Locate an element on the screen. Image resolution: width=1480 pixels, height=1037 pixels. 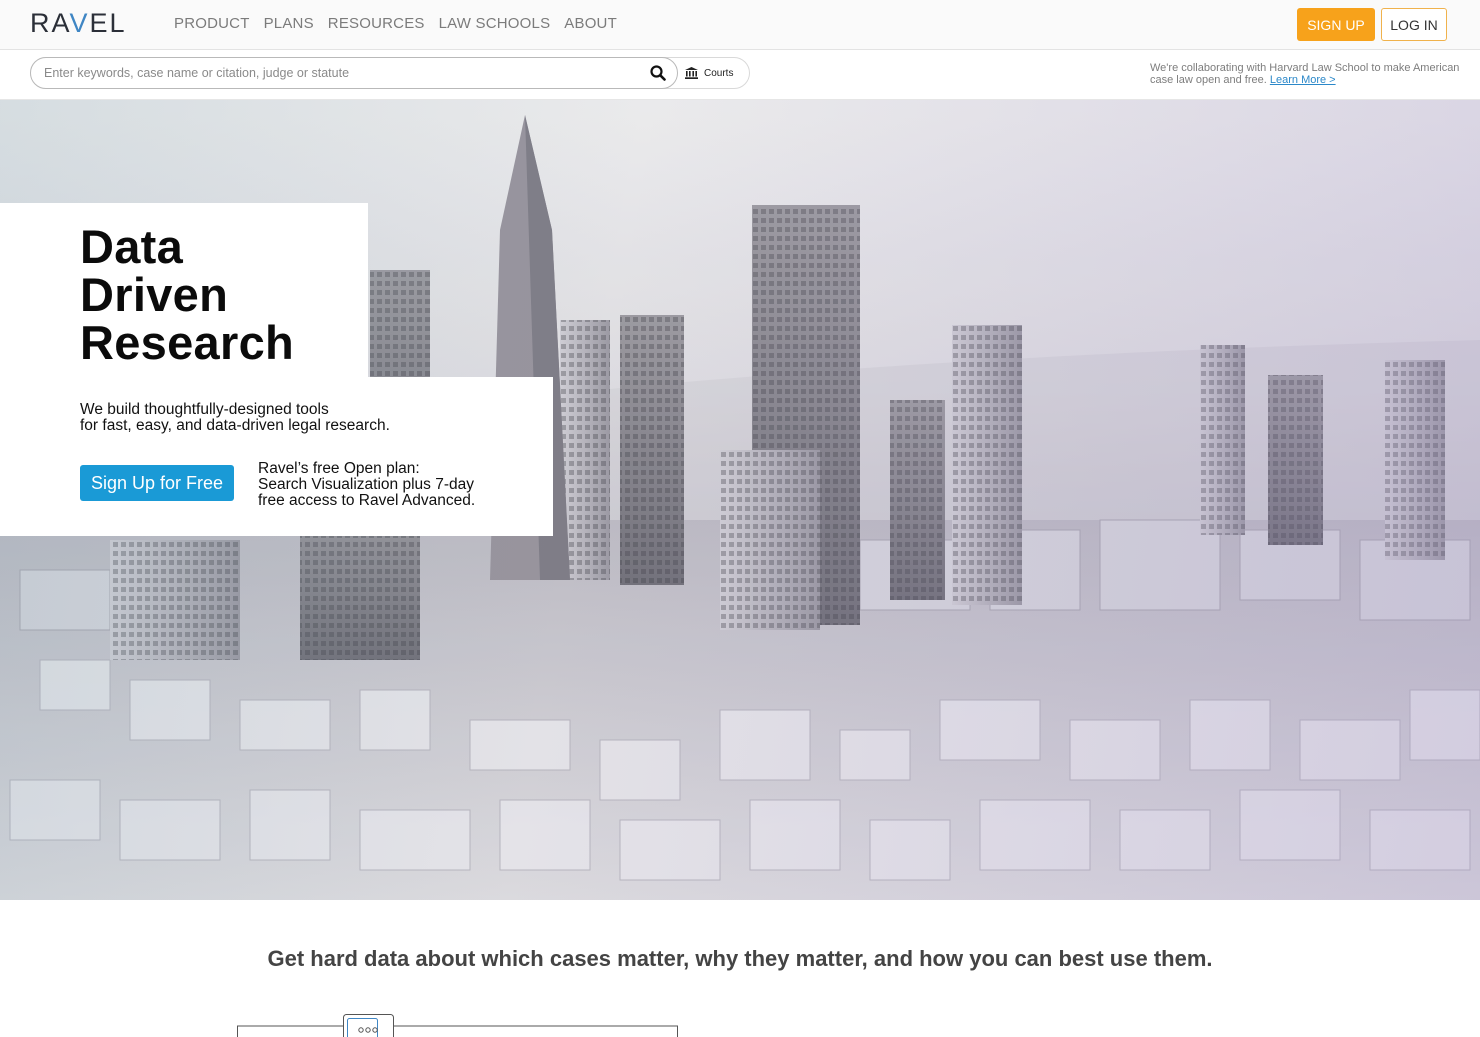
nav-plans: PLANS is located at coordinates (289, 23).